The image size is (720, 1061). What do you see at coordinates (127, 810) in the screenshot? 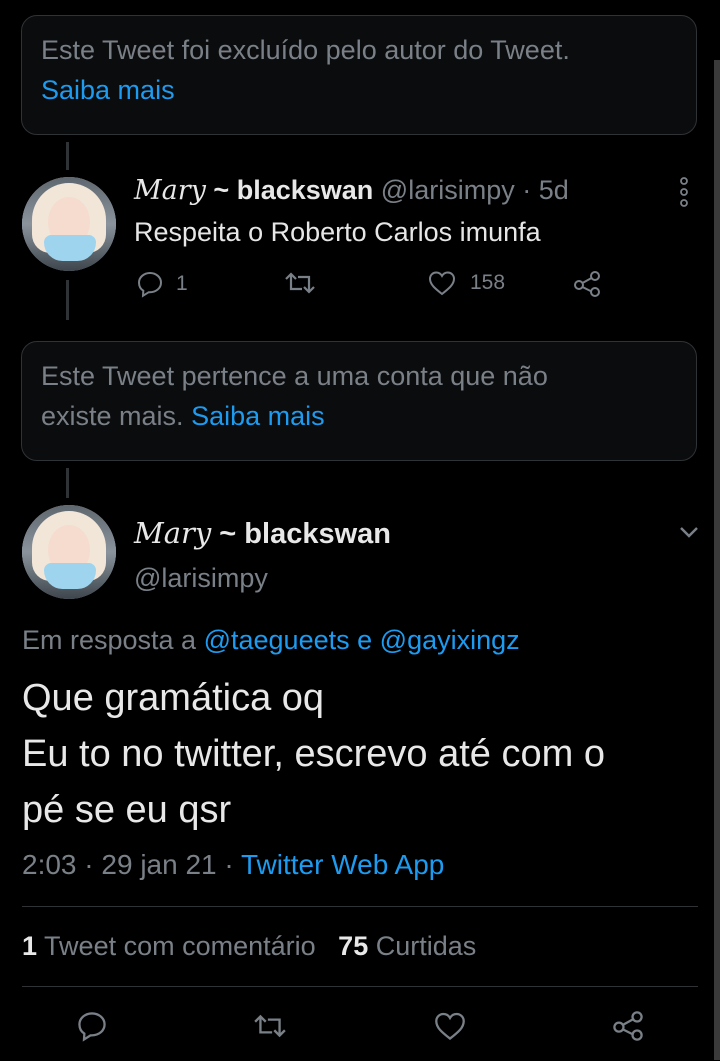
I see `tweet-text-line: pé se eu qsr` at bounding box center [127, 810].